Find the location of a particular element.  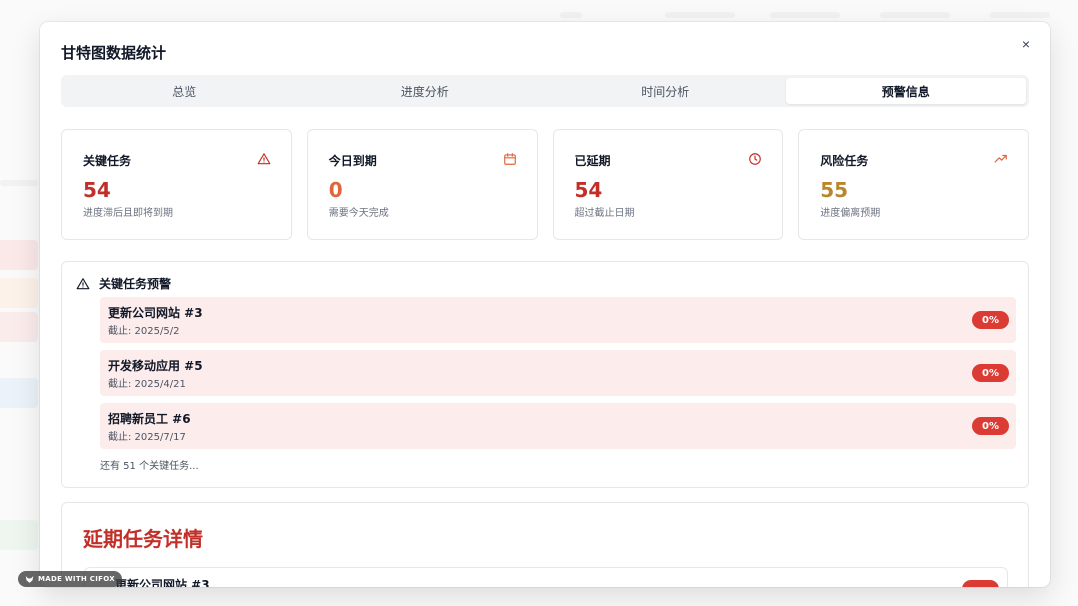

panel-title: 关键任务预警 is located at coordinates (135, 284).